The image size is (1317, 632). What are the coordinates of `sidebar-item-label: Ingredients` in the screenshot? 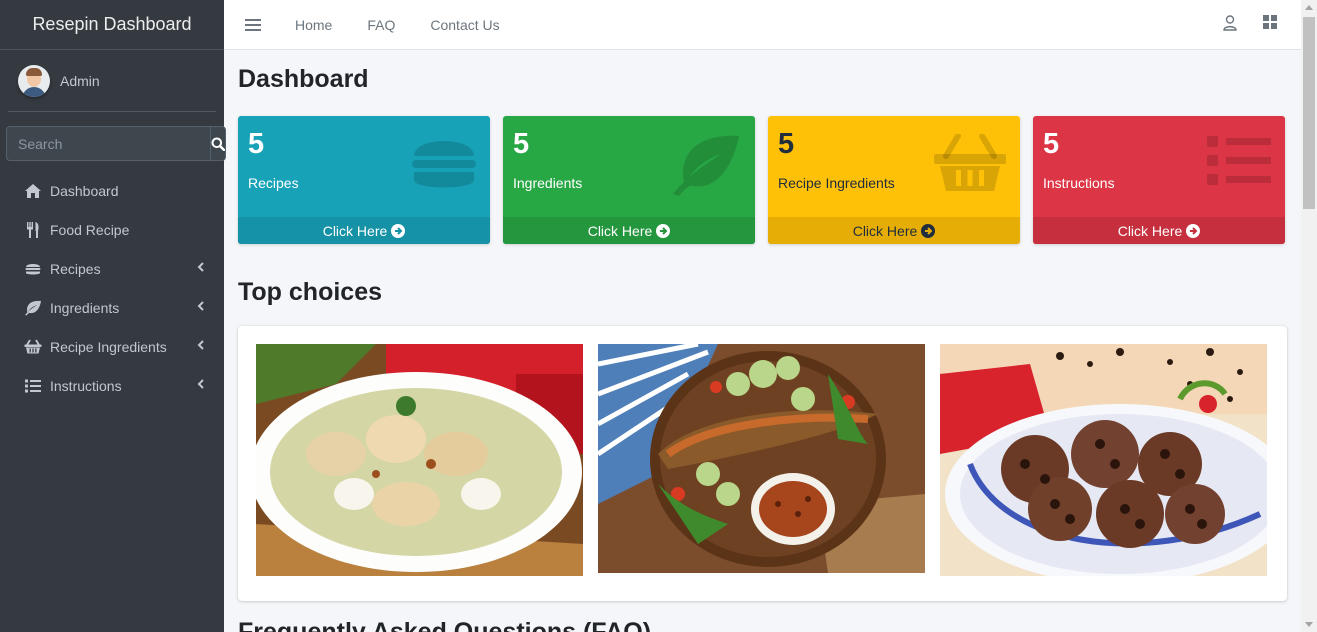 It's located at (85, 307).